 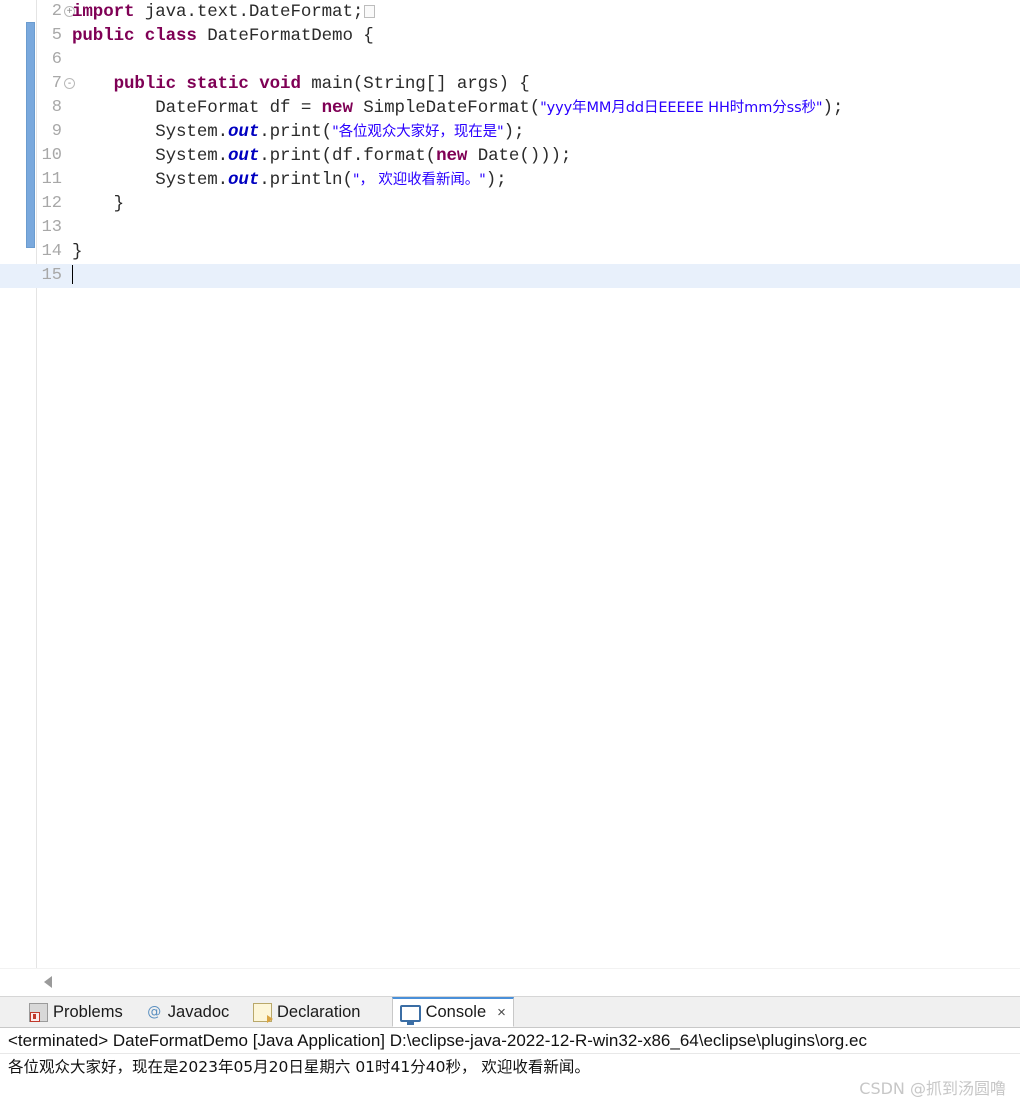 I want to click on code-token: .print(, so click(x=296, y=132).